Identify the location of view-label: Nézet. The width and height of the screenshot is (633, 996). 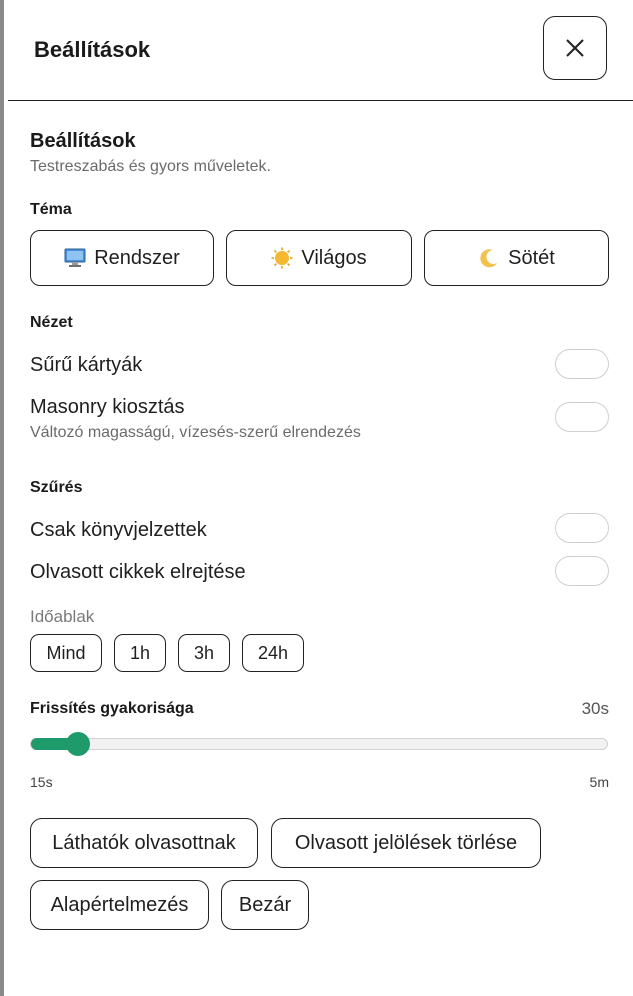
(51, 322).